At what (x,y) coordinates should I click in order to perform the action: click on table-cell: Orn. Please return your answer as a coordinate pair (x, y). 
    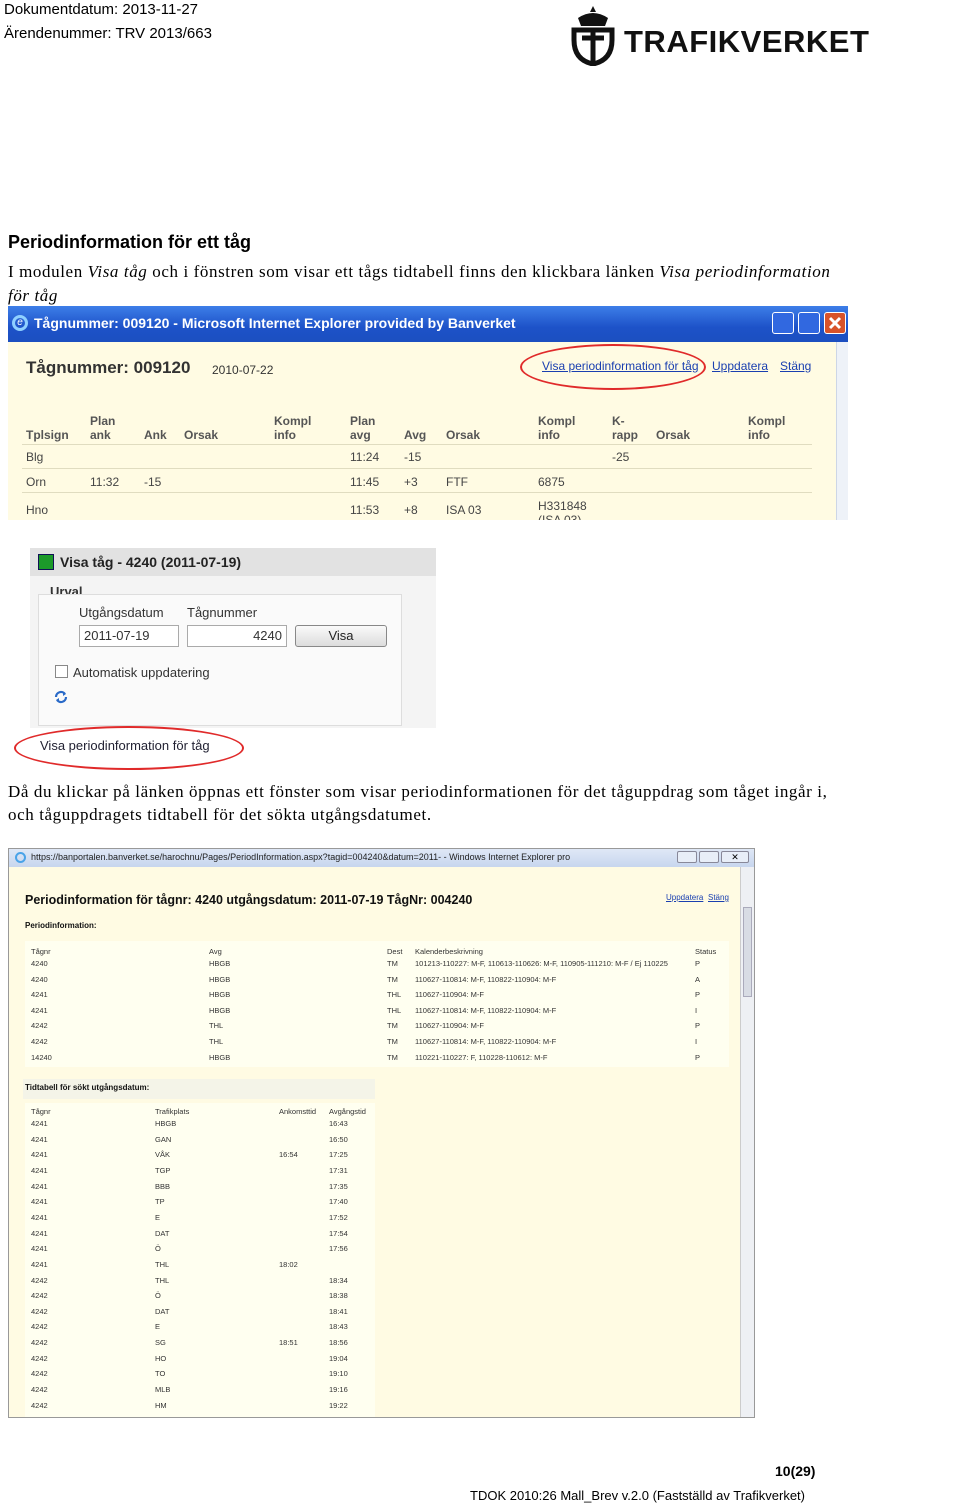
    Looking at the image, I should click on (36, 482).